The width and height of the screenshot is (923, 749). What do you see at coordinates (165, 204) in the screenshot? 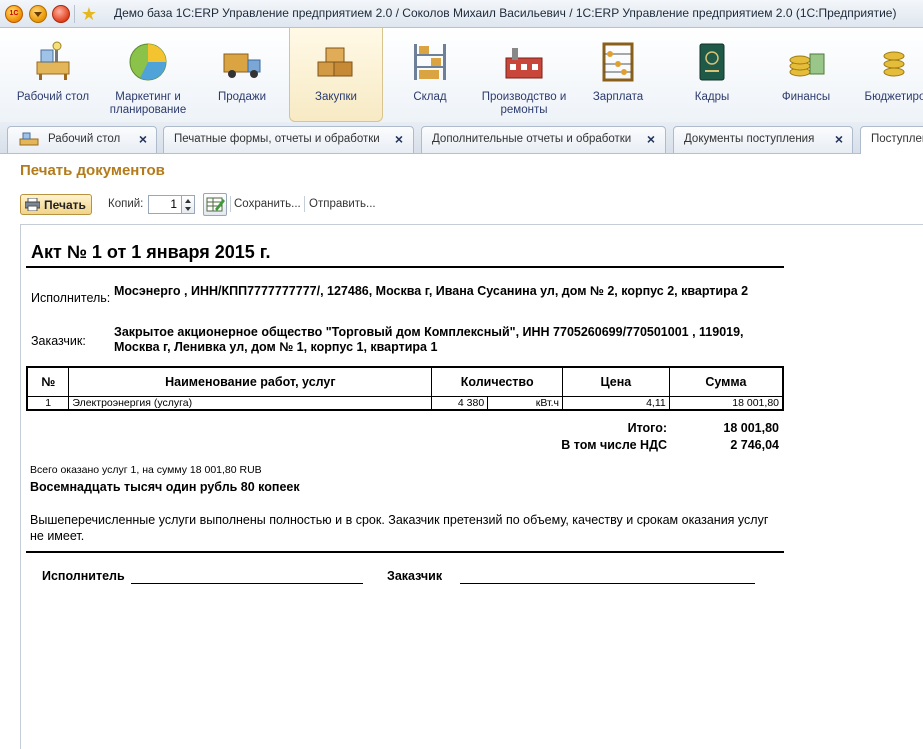
I see `copies-input: 1` at bounding box center [165, 204].